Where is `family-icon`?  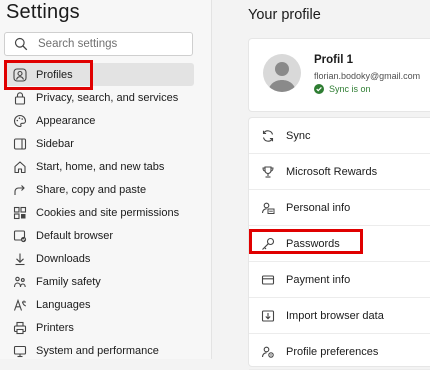 family-icon is located at coordinates (20, 282).